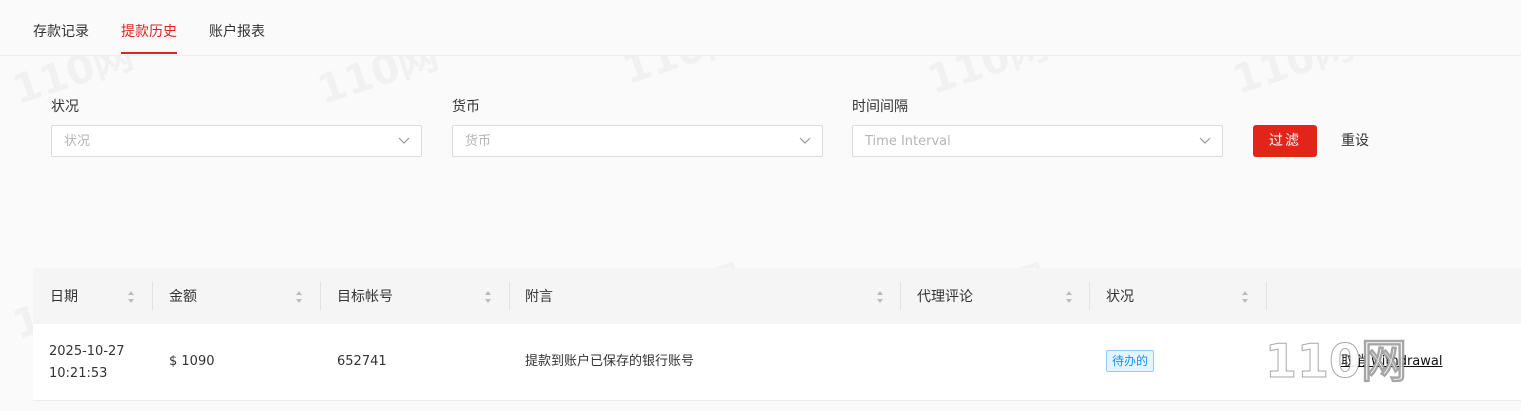  Describe the element at coordinates (945, 297) in the screenshot. I see `column-header-agent-comment: 代理评论` at that location.